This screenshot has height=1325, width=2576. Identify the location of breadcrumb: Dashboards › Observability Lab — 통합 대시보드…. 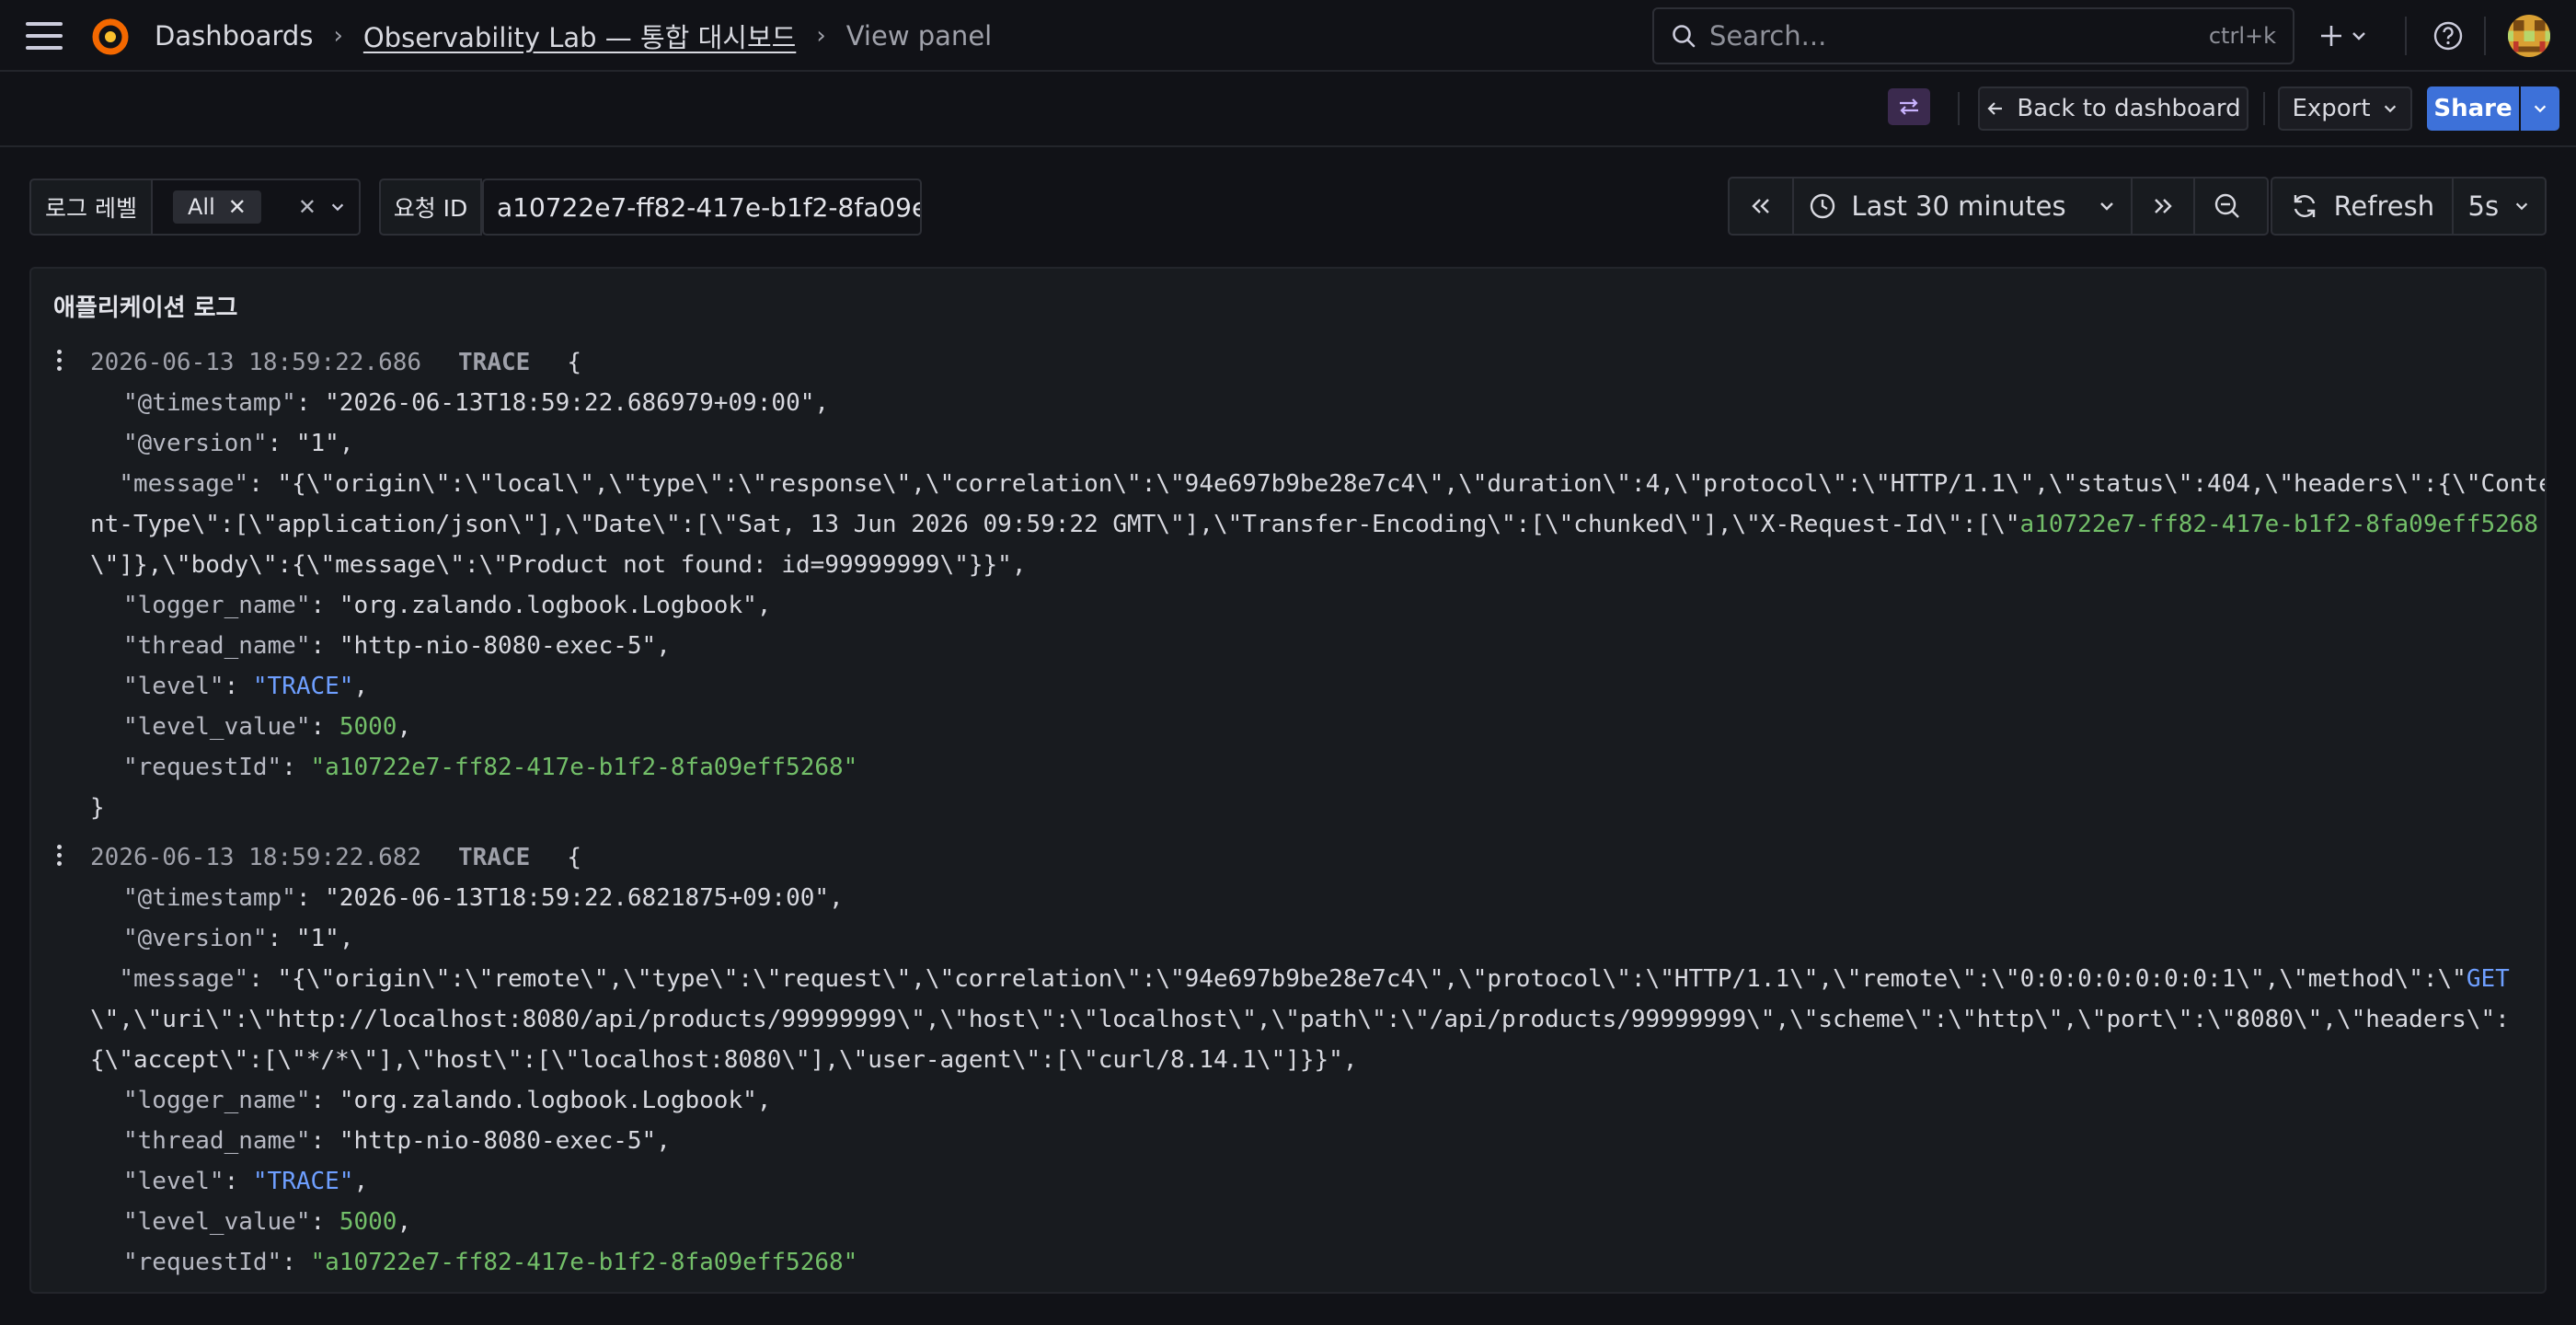
(573, 36).